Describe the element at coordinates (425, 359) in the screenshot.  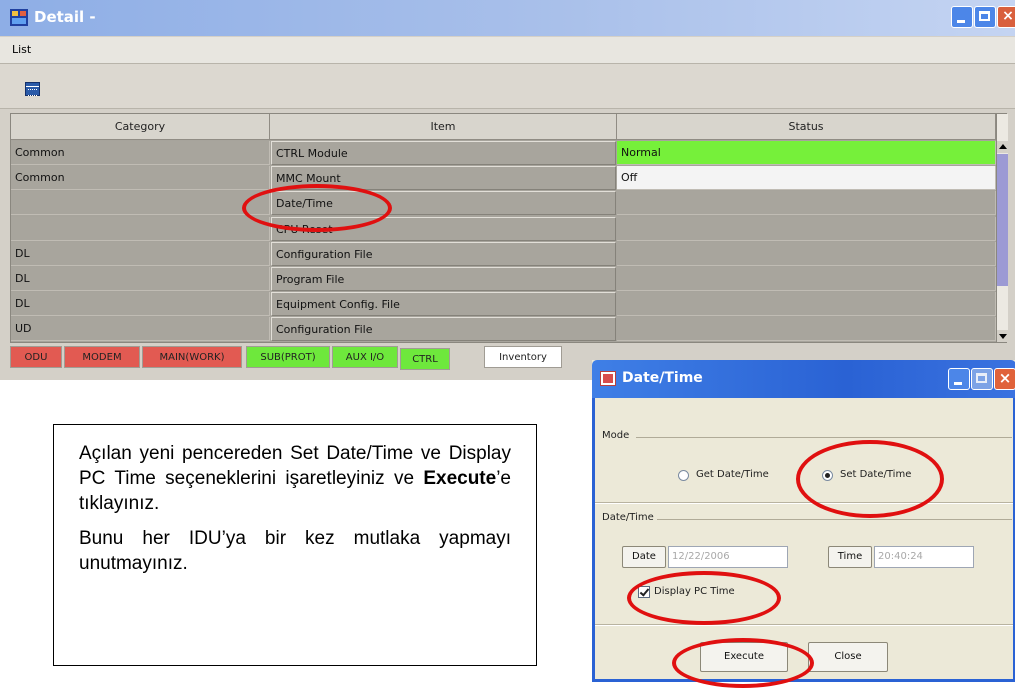
I see `tab-ctrl: CTRL` at that location.